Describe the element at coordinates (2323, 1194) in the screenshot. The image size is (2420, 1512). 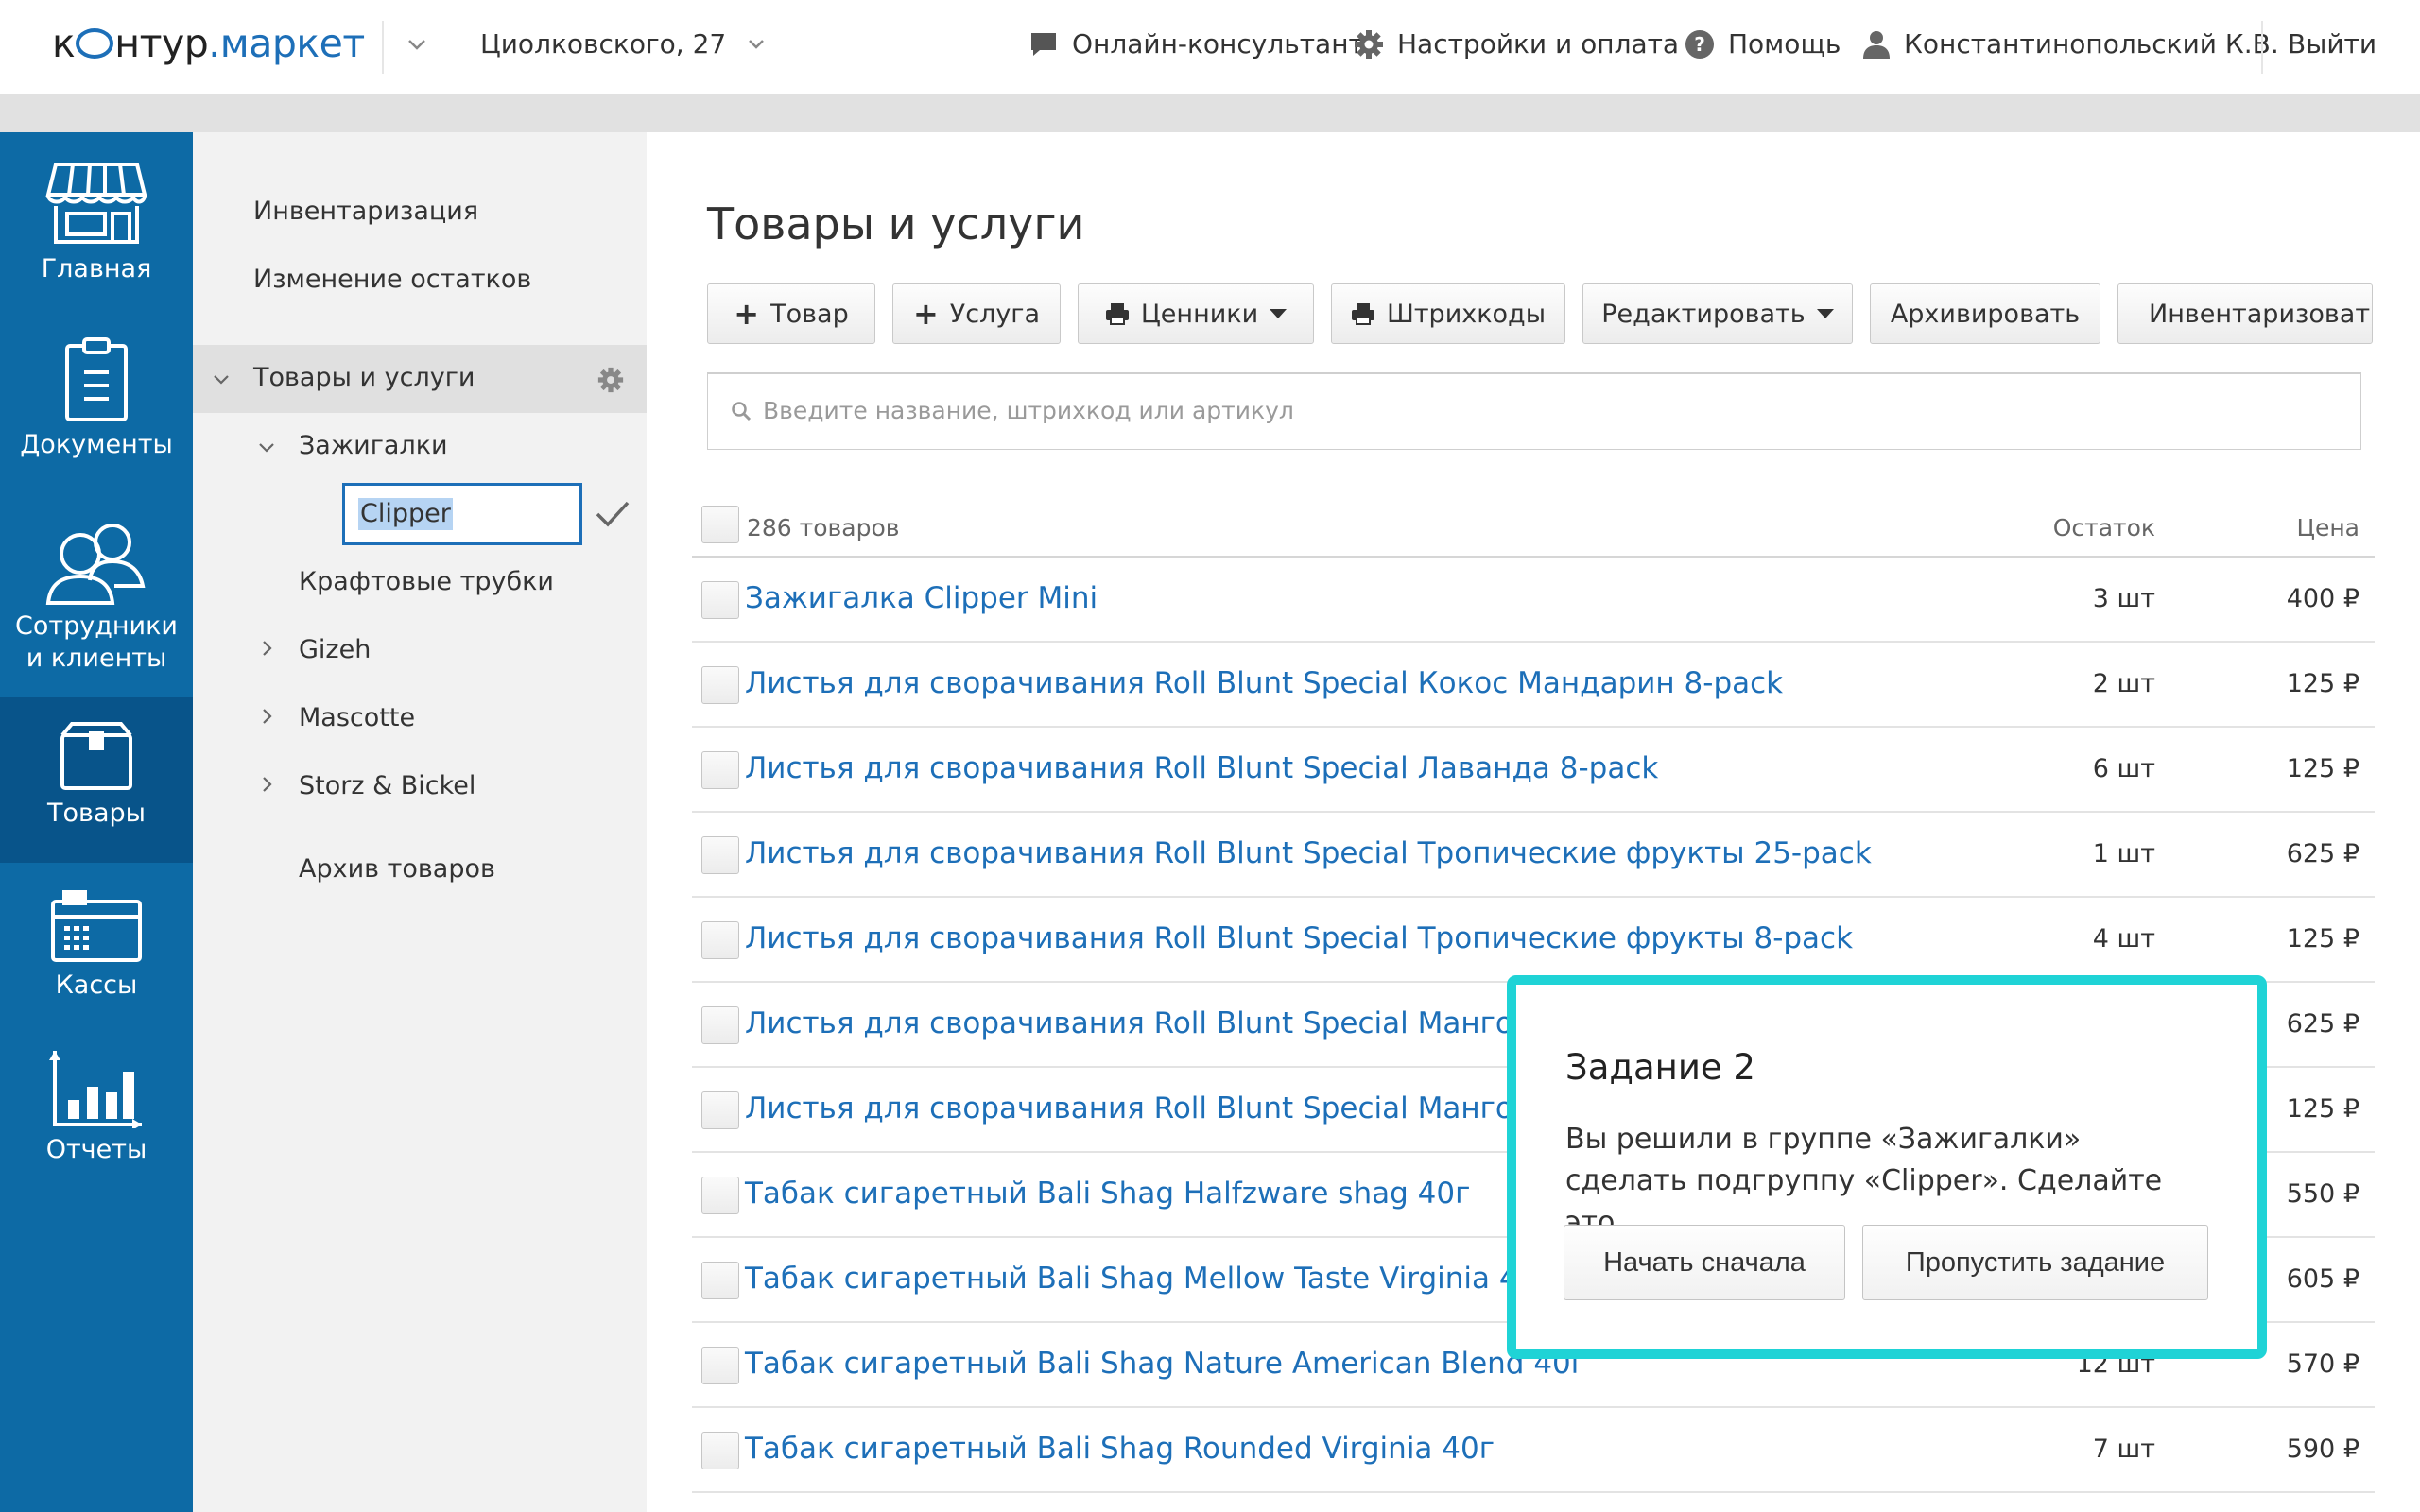
I see `product-price: 550 ₽` at that location.